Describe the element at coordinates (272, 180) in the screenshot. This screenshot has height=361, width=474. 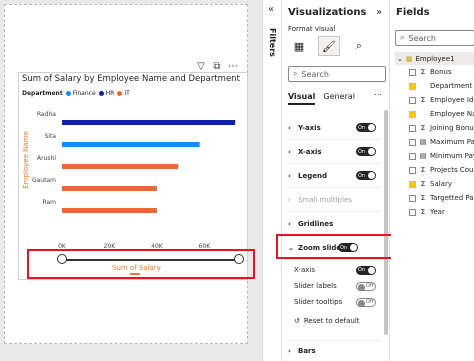
I see `filters-pane-collapsed: « Filters` at that location.